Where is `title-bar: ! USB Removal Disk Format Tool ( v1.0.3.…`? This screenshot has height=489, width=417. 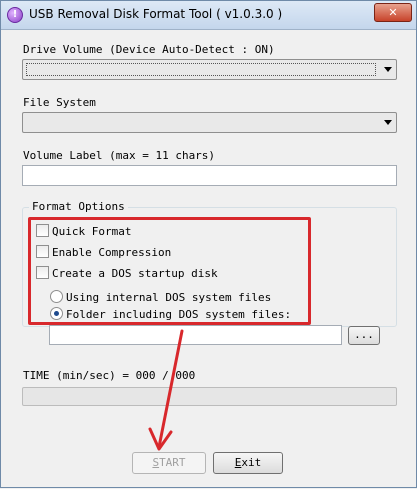
title-bar: ! USB Removal Disk Format Tool ( v1.0.3.… is located at coordinates (208, 15).